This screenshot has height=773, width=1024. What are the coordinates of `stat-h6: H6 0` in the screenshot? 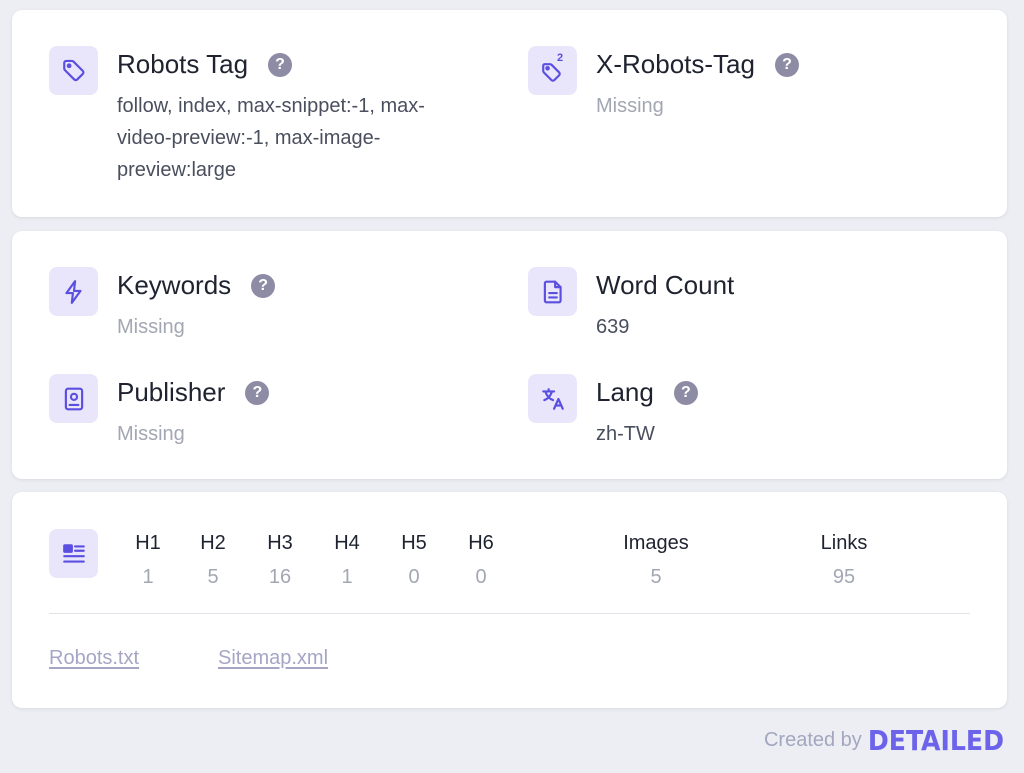 It's located at (481, 560).